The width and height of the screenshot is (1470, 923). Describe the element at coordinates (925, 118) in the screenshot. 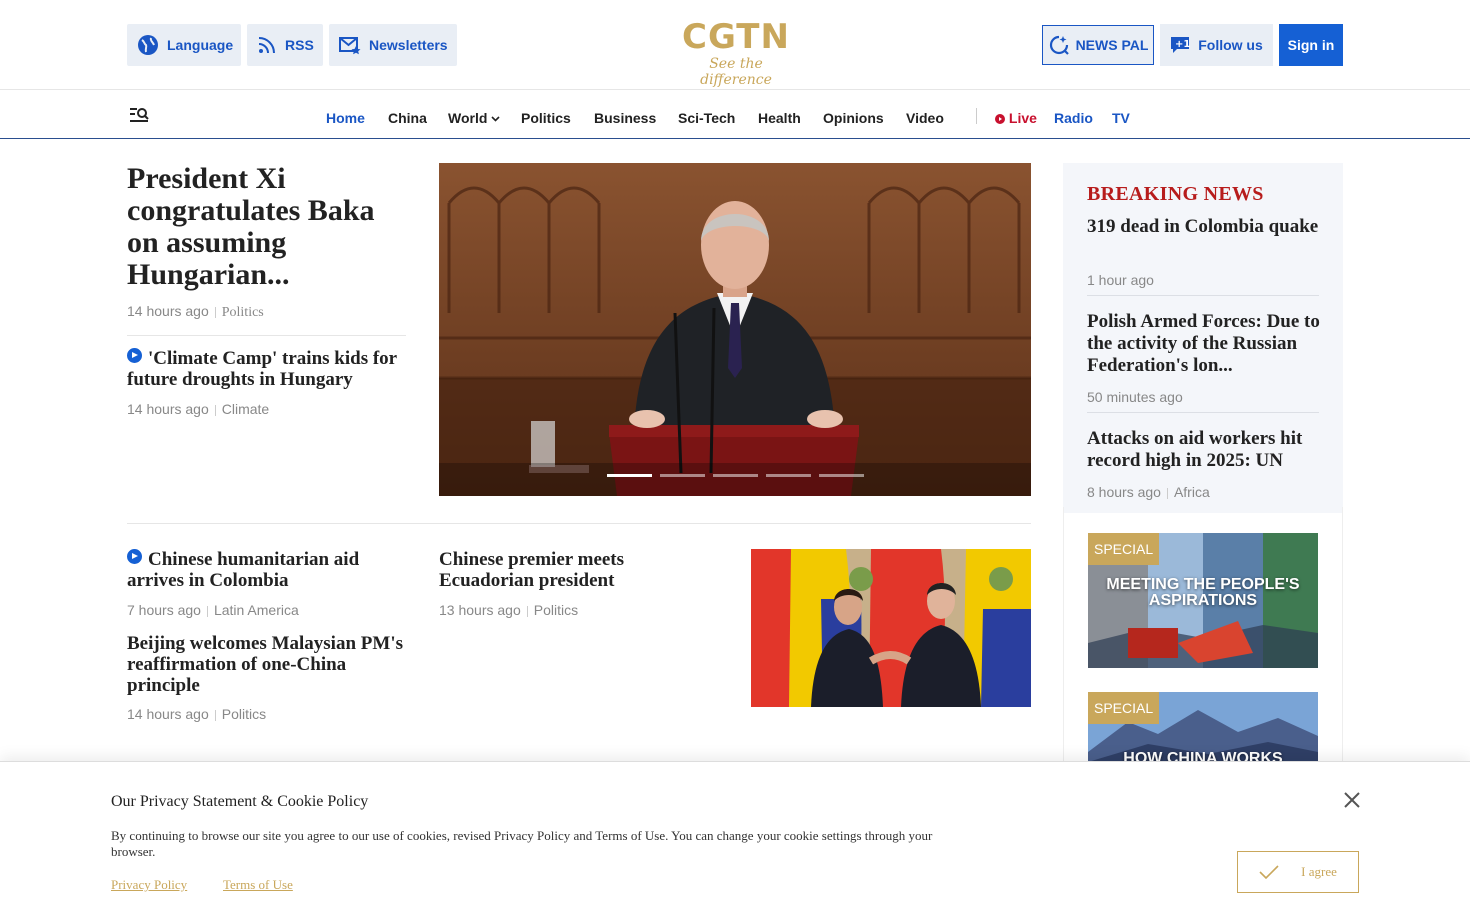

I see `nav-video: Video` at that location.